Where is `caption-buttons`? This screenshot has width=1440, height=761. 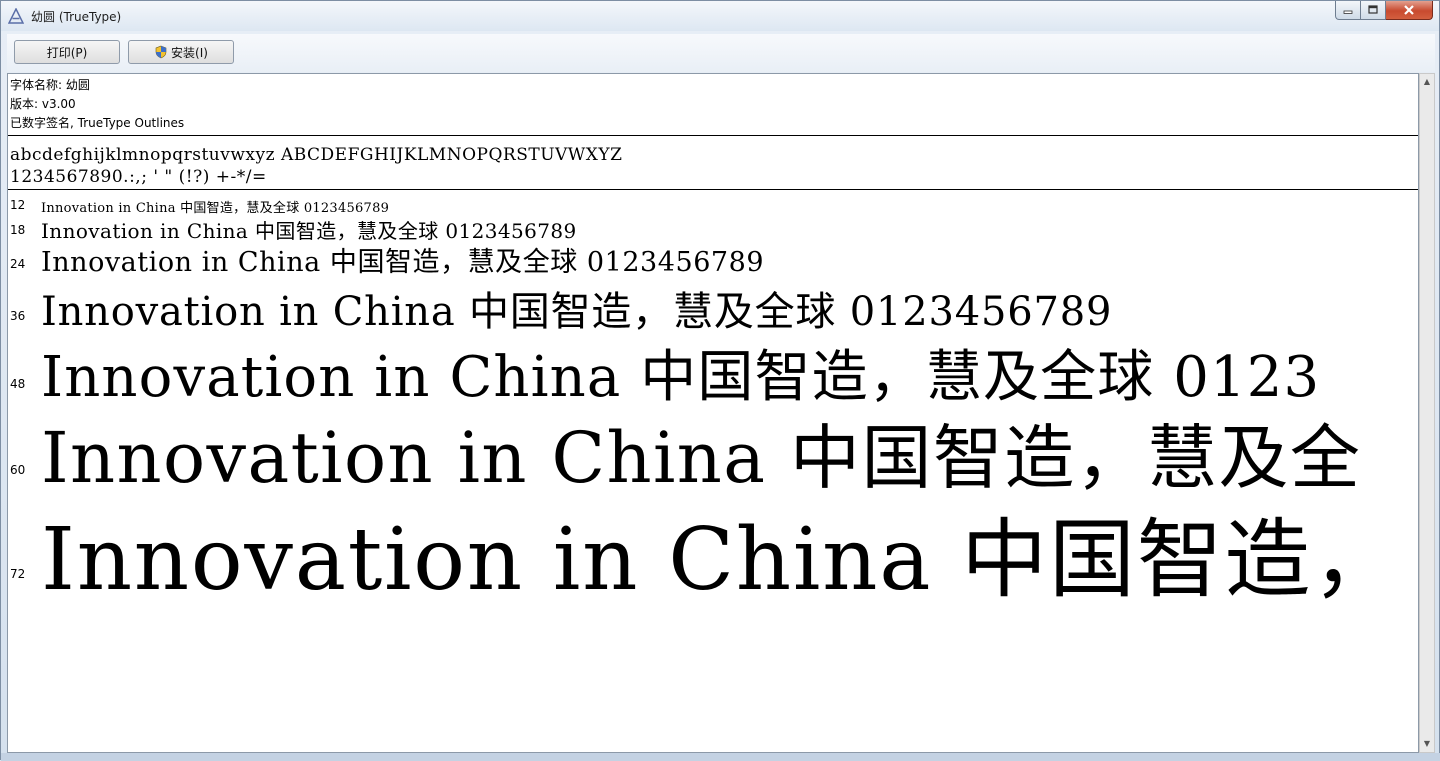
caption-buttons is located at coordinates (1384, 11).